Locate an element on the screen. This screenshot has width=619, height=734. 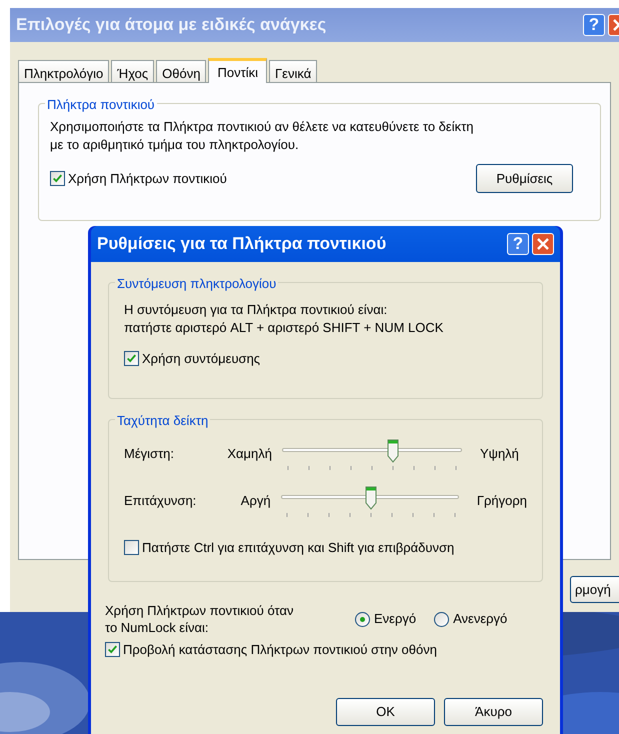
apply-button: ρμογή is located at coordinates (594, 589).